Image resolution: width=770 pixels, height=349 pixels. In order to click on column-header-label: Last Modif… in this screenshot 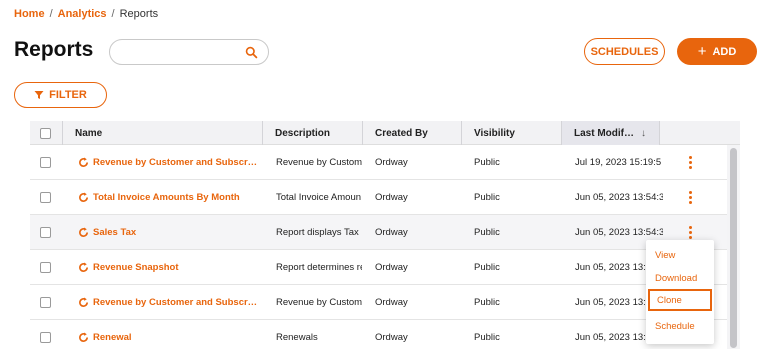, I will do `click(604, 133)`.